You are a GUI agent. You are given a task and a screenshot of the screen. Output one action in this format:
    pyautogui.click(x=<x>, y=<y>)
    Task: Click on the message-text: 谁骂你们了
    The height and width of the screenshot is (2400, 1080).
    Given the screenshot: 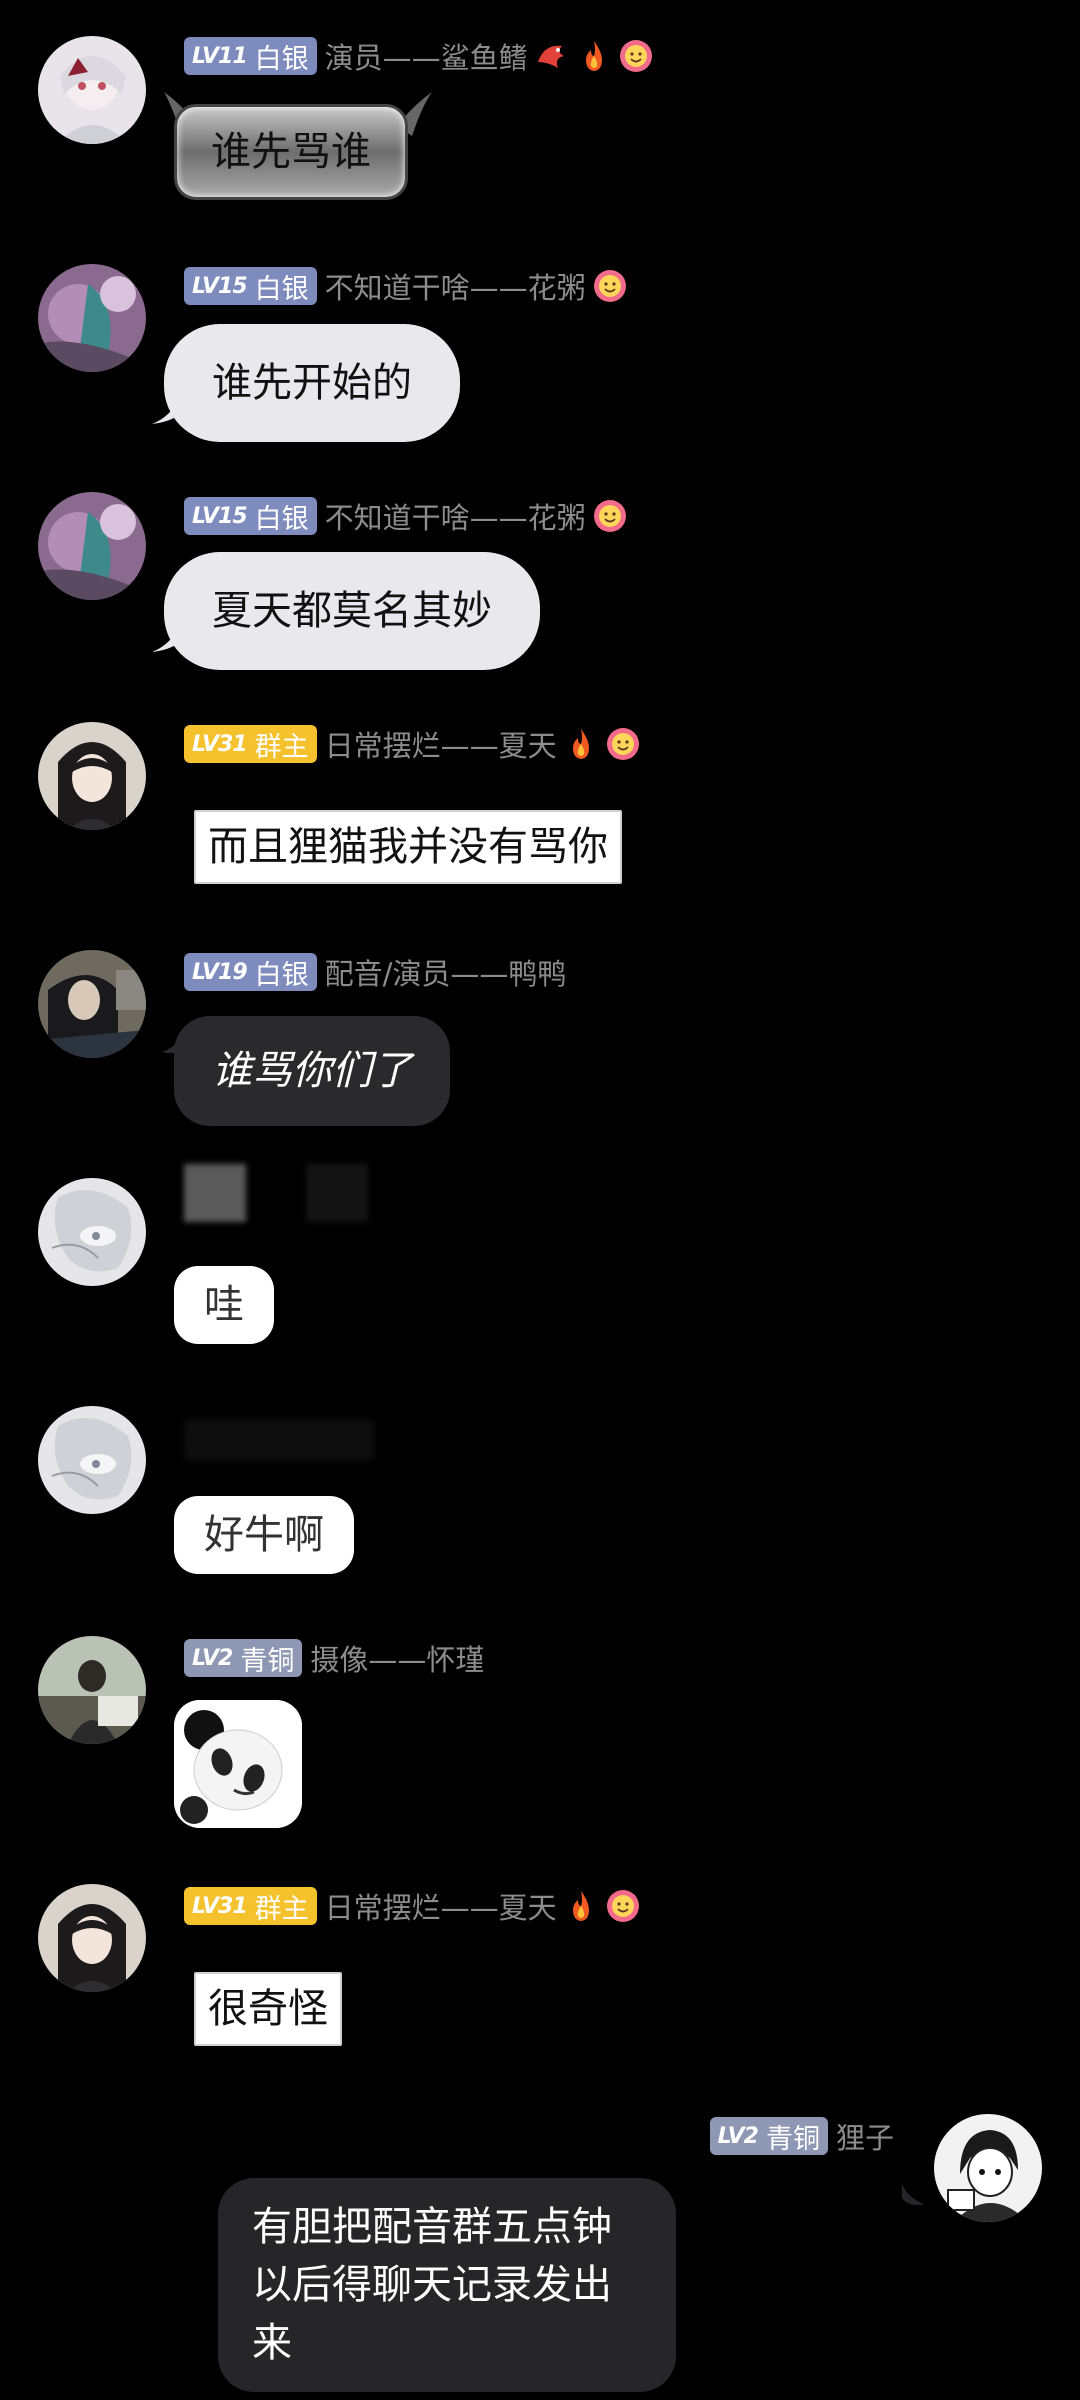 What is the action you would take?
    pyautogui.click(x=312, y=1071)
    